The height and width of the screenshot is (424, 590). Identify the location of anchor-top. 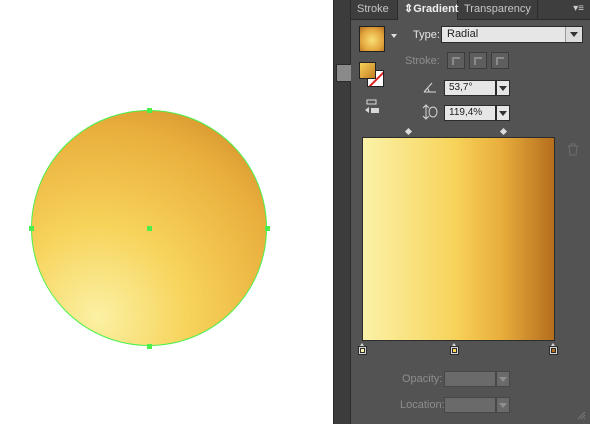
(149, 110).